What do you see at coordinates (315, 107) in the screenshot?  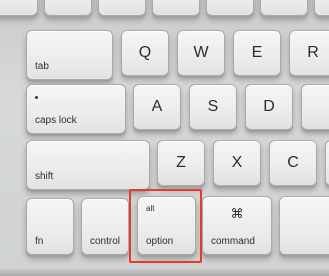 I see `key-f-partial` at bounding box center [315, 107].